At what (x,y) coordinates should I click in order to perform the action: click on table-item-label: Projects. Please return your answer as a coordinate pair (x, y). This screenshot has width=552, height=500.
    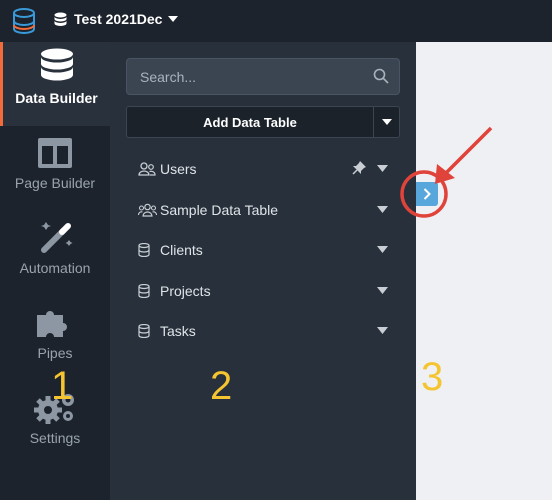
    Looking at the image, I should click on (185, 291).